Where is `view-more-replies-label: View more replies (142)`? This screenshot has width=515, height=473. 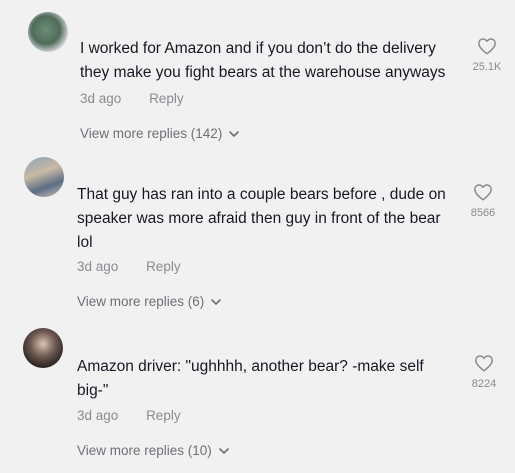 view-more-replies-label: View more replies (142) is located at coordinates (151, 133).